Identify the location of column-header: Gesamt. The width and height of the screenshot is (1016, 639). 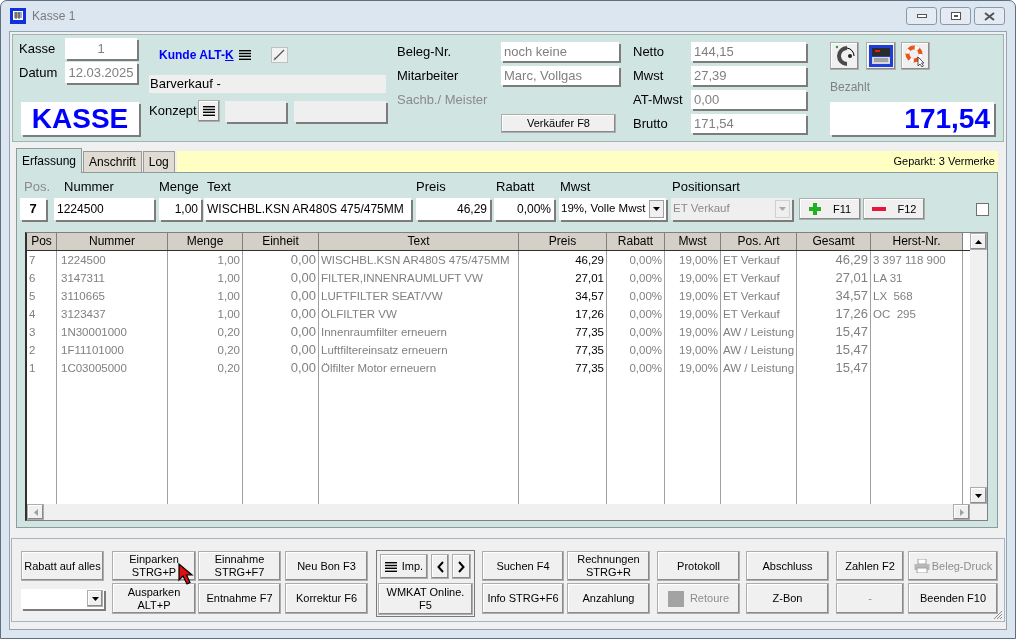
(834, 241).